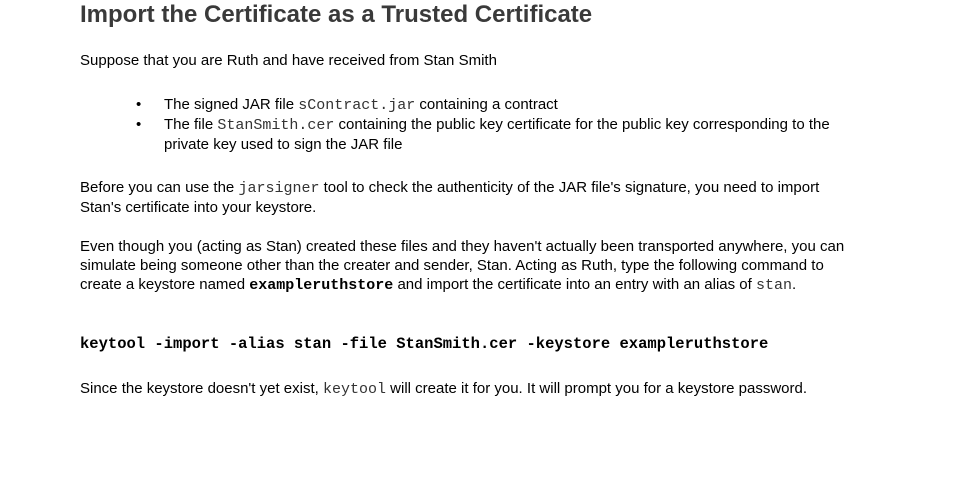 Image resolution: width=970 pixels, height=479 pixels. I want to click on alias-code: stan, so click(774, 285).